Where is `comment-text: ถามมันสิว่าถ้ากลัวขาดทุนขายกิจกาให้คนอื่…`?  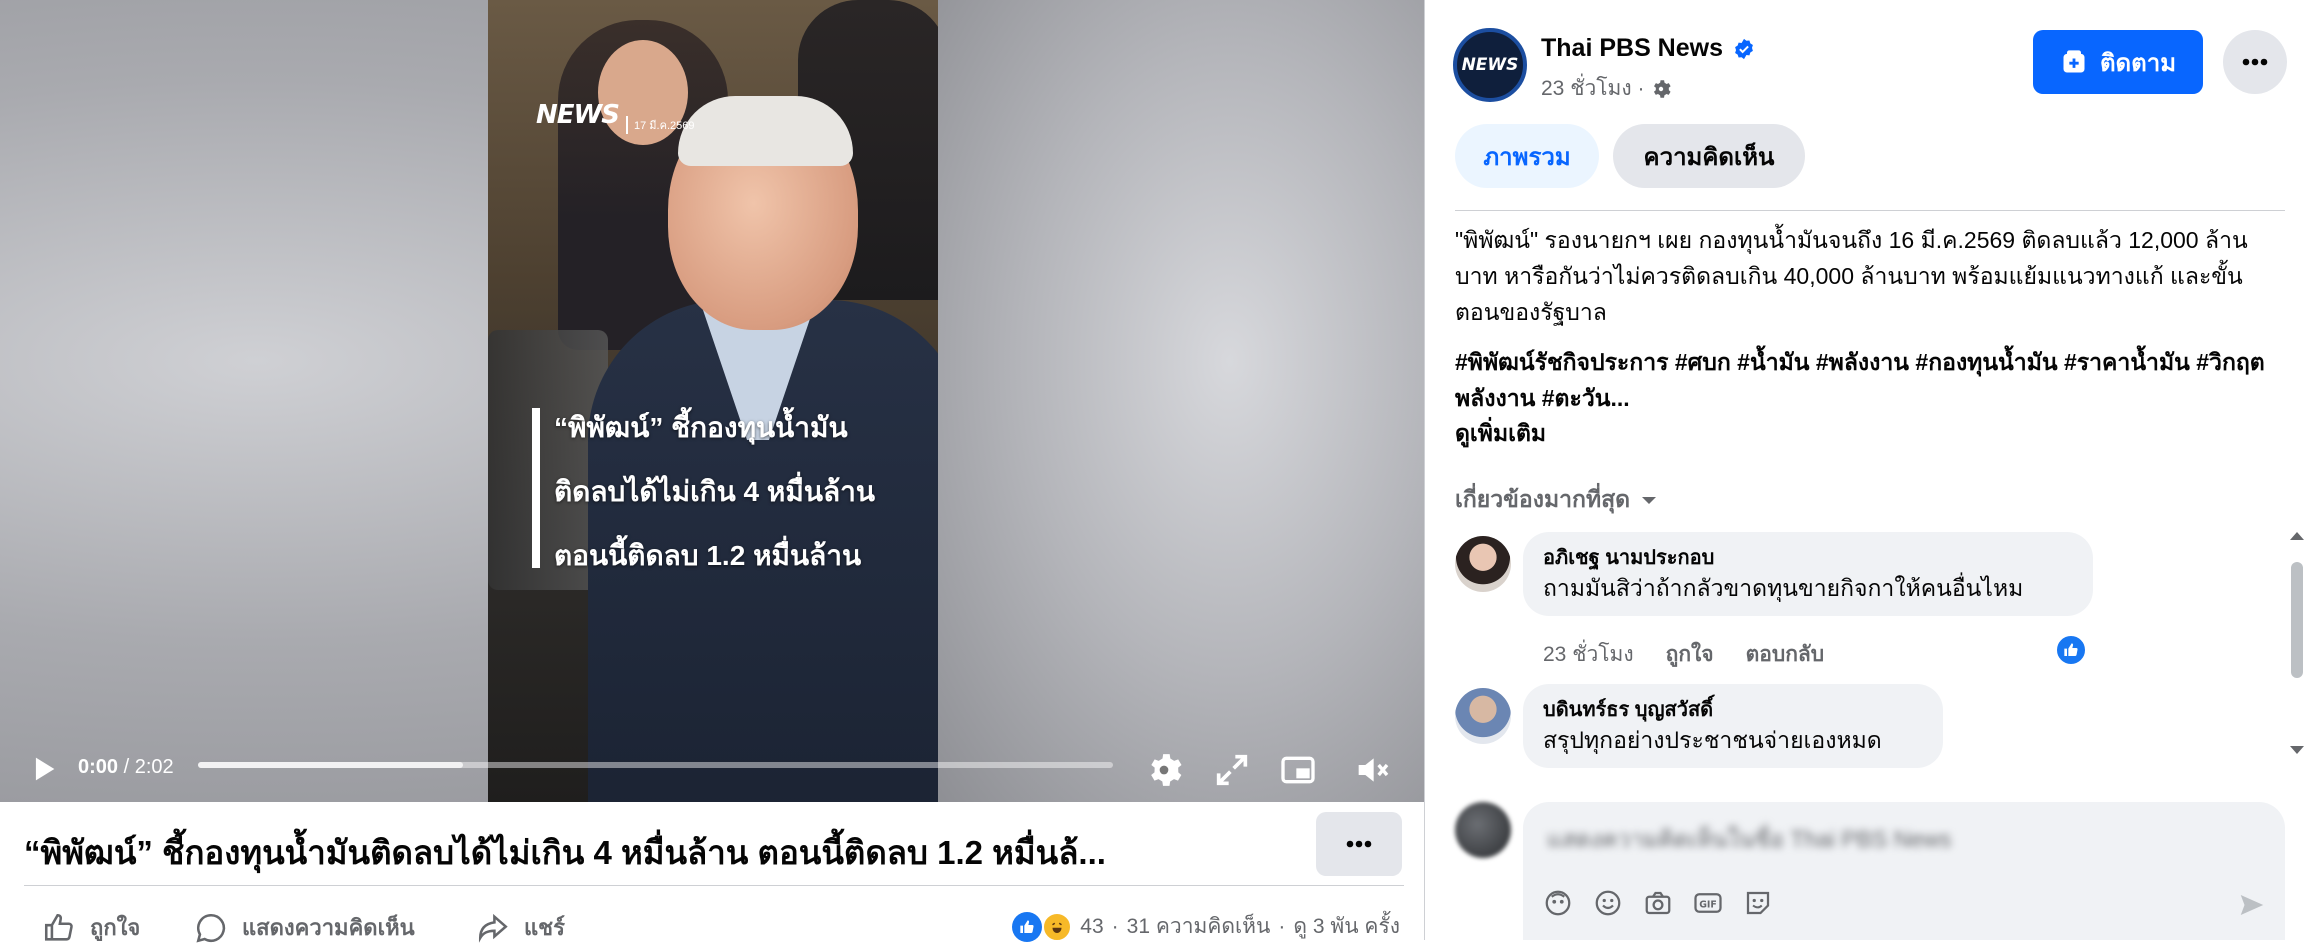 comment-text: ถามมันสิว่าถ้ากลัวขาดทุนขายกิจกาให้คนอื่… is located at coordinates (1783, 588).